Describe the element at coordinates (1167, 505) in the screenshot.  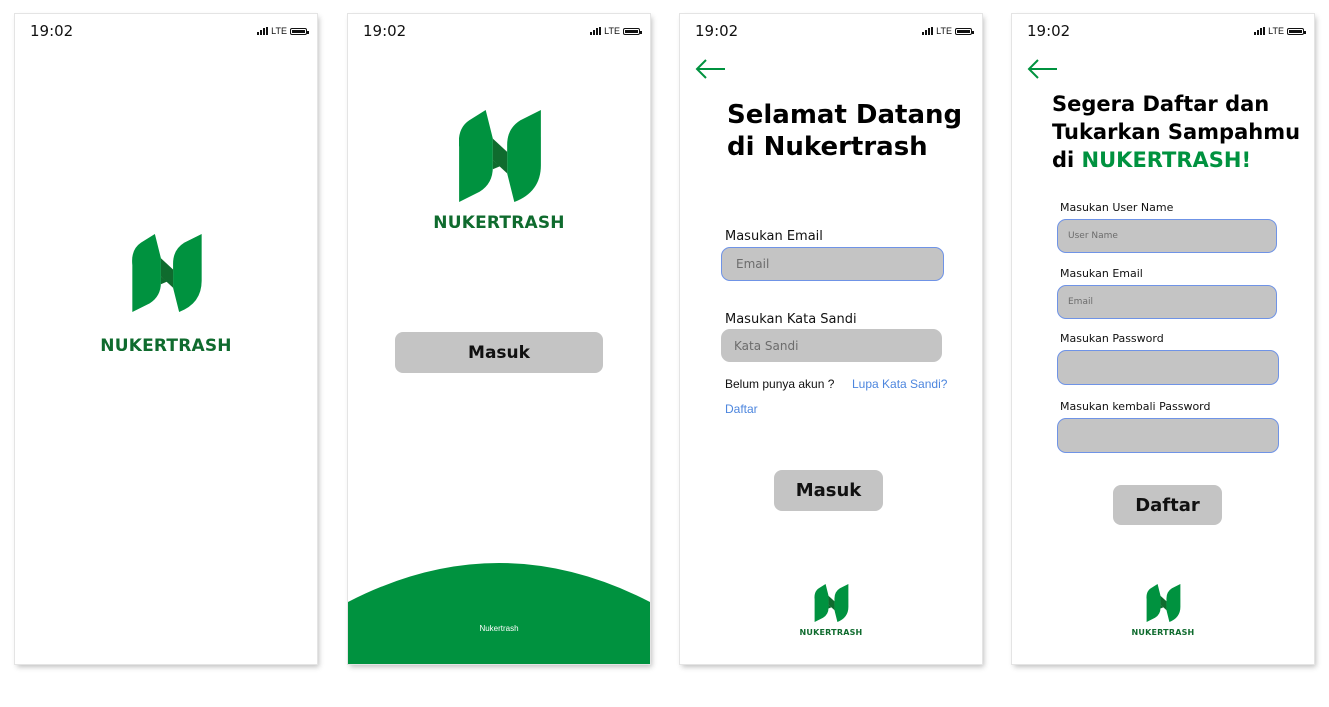
I see `register-button: Daftar` at that location.